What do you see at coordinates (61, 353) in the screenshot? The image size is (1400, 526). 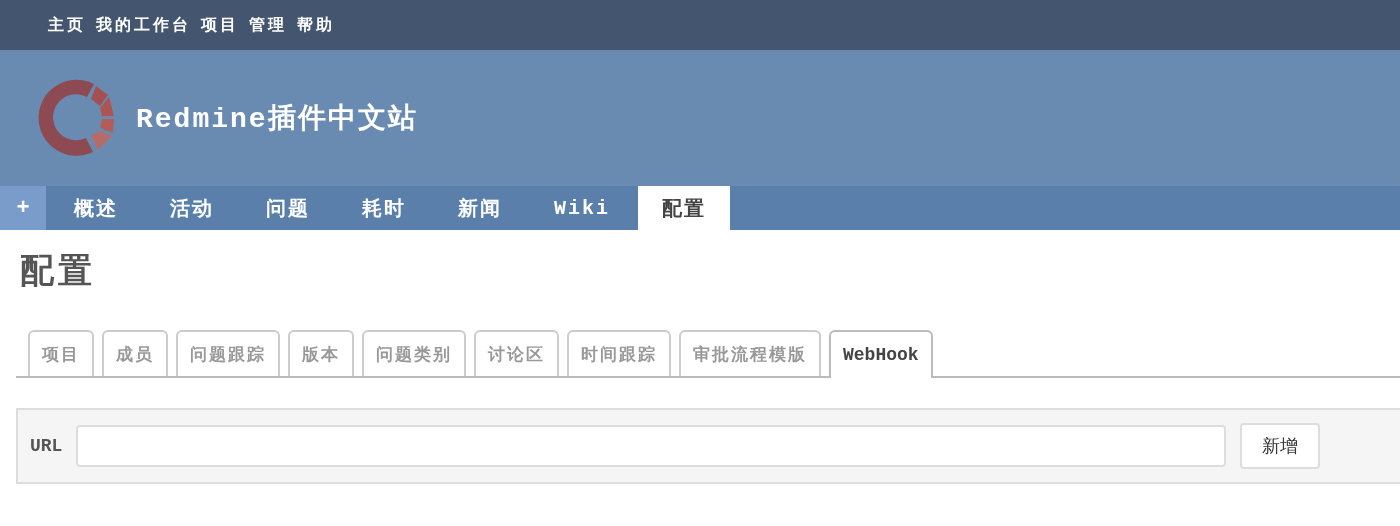 I see `settings-tab: 项目` at bounding box center [61, 353].